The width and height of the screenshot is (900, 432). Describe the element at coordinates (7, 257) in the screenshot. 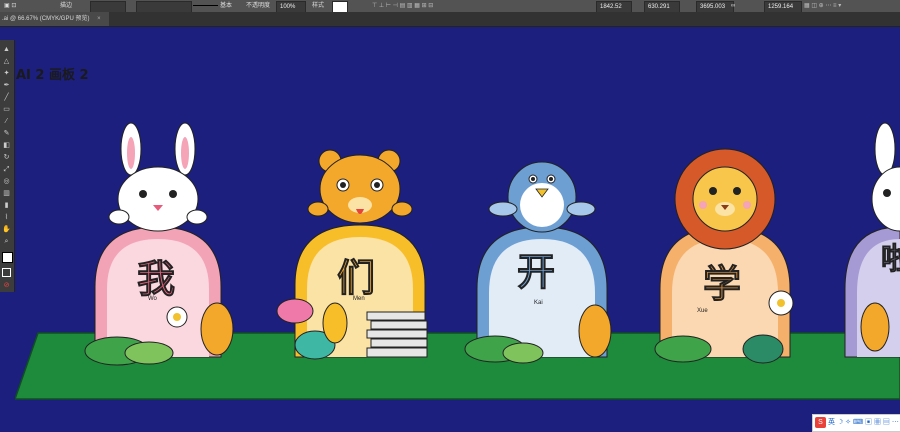

I see `fill-swatch` at that location.